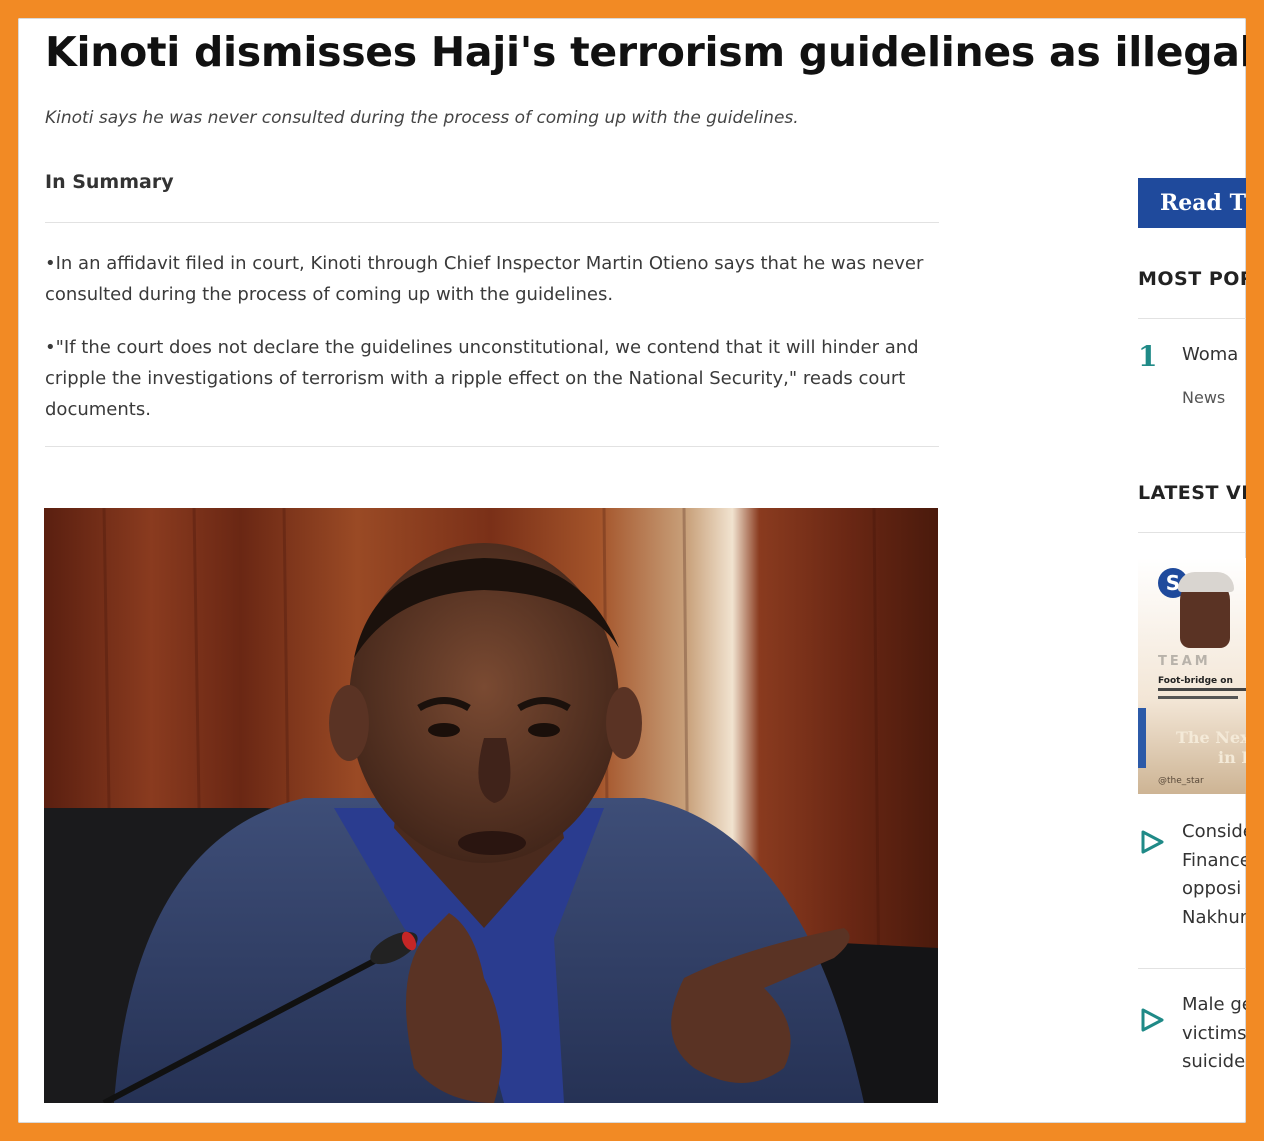 The image size is (1264, 1141). I want to click on read-button: Read Th, so click(1192, 203).